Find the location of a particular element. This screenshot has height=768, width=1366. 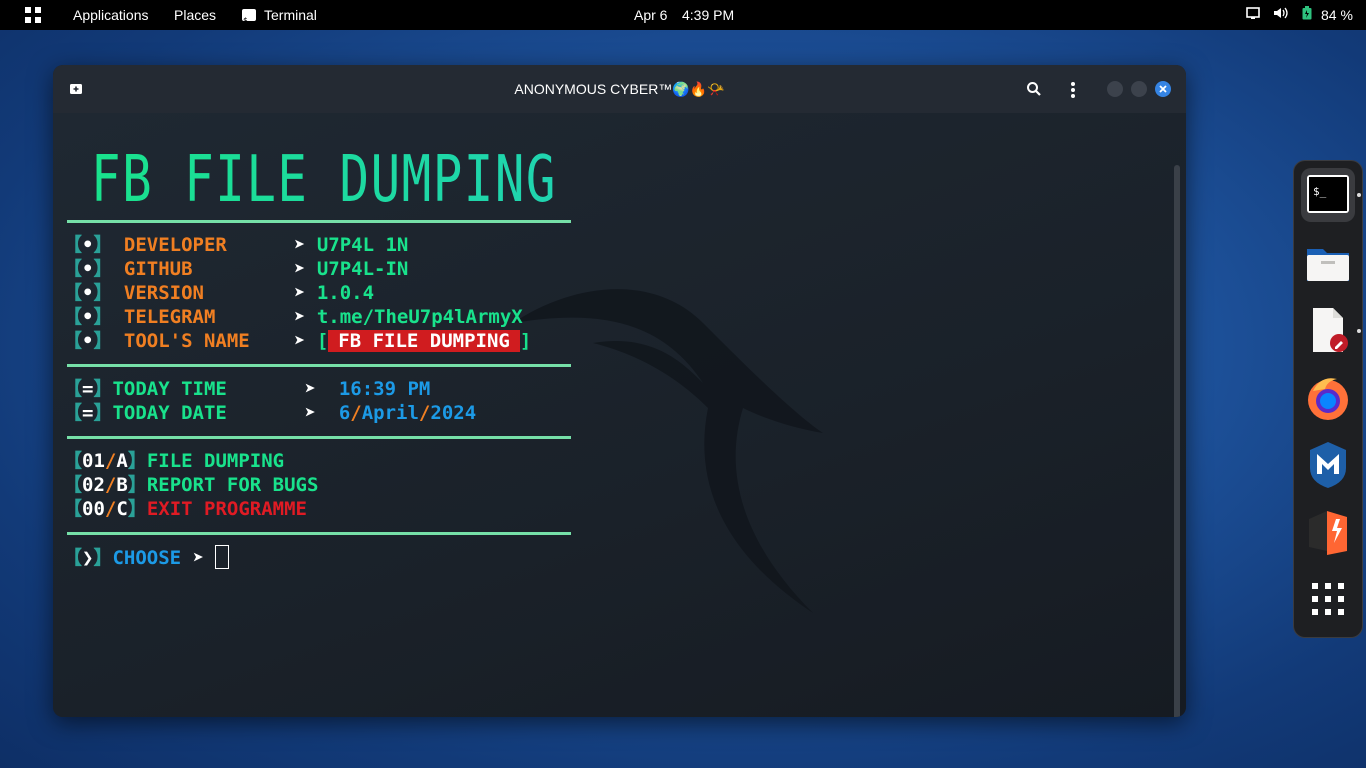

burpsuite-icon is located at coordinates (1328, 533).